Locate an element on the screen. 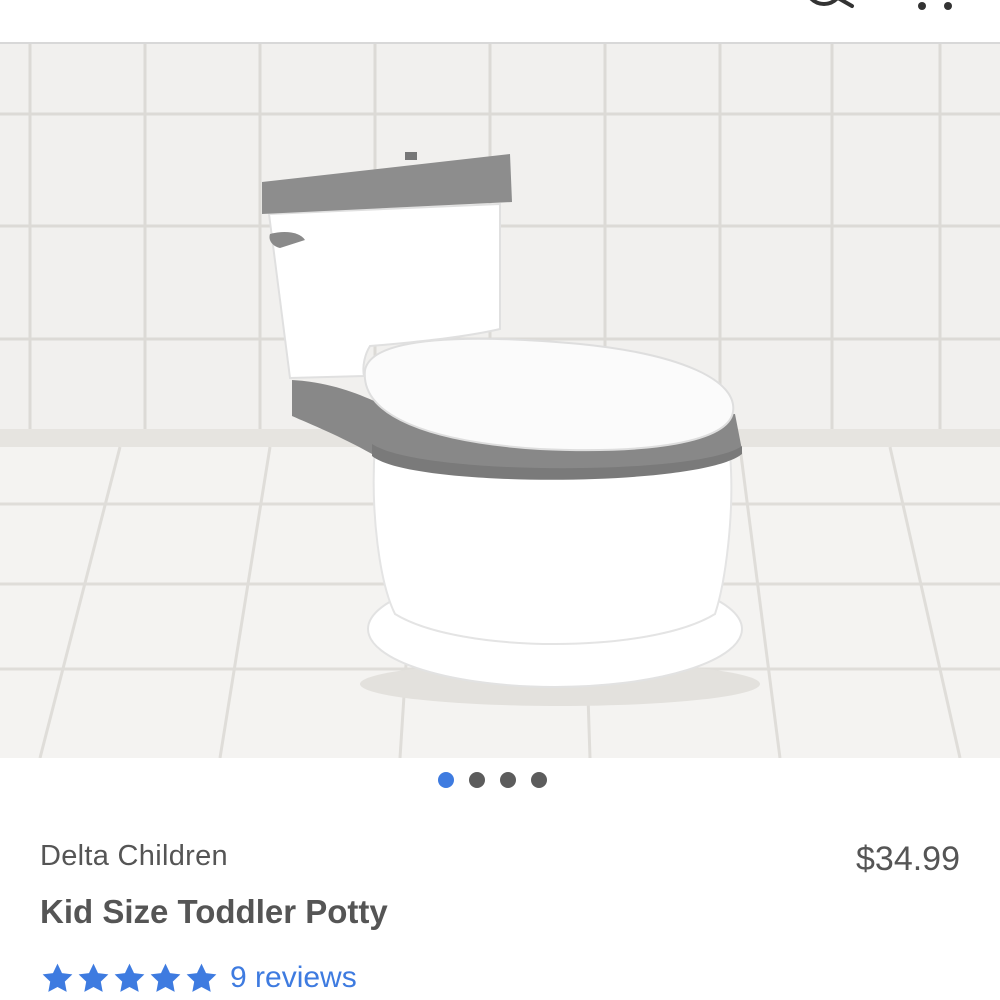 This screenshot has width=1000, height=1000. rating-row: 9 reviews is located at coordinates (198, 978).